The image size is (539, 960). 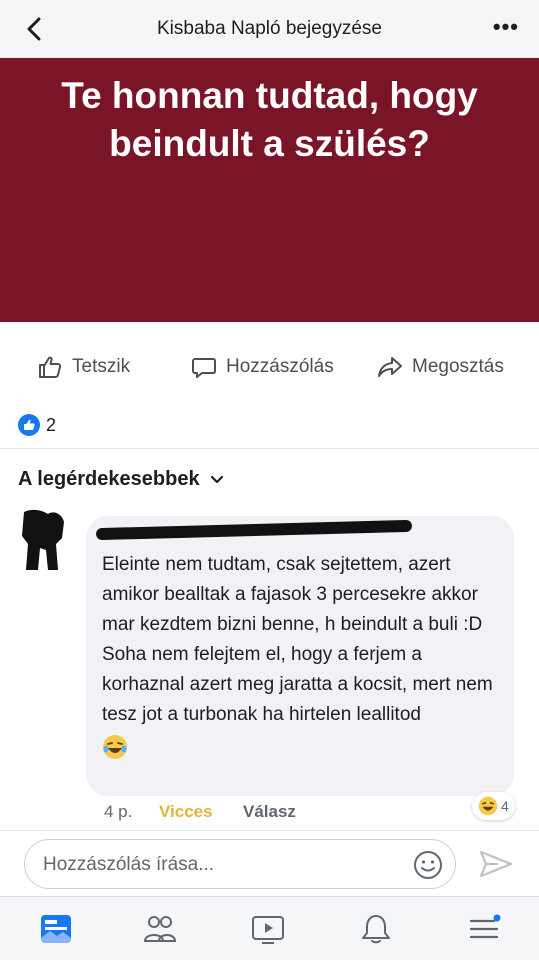 I want to click on more-options-icon: •••, so click(x=506, y=27).